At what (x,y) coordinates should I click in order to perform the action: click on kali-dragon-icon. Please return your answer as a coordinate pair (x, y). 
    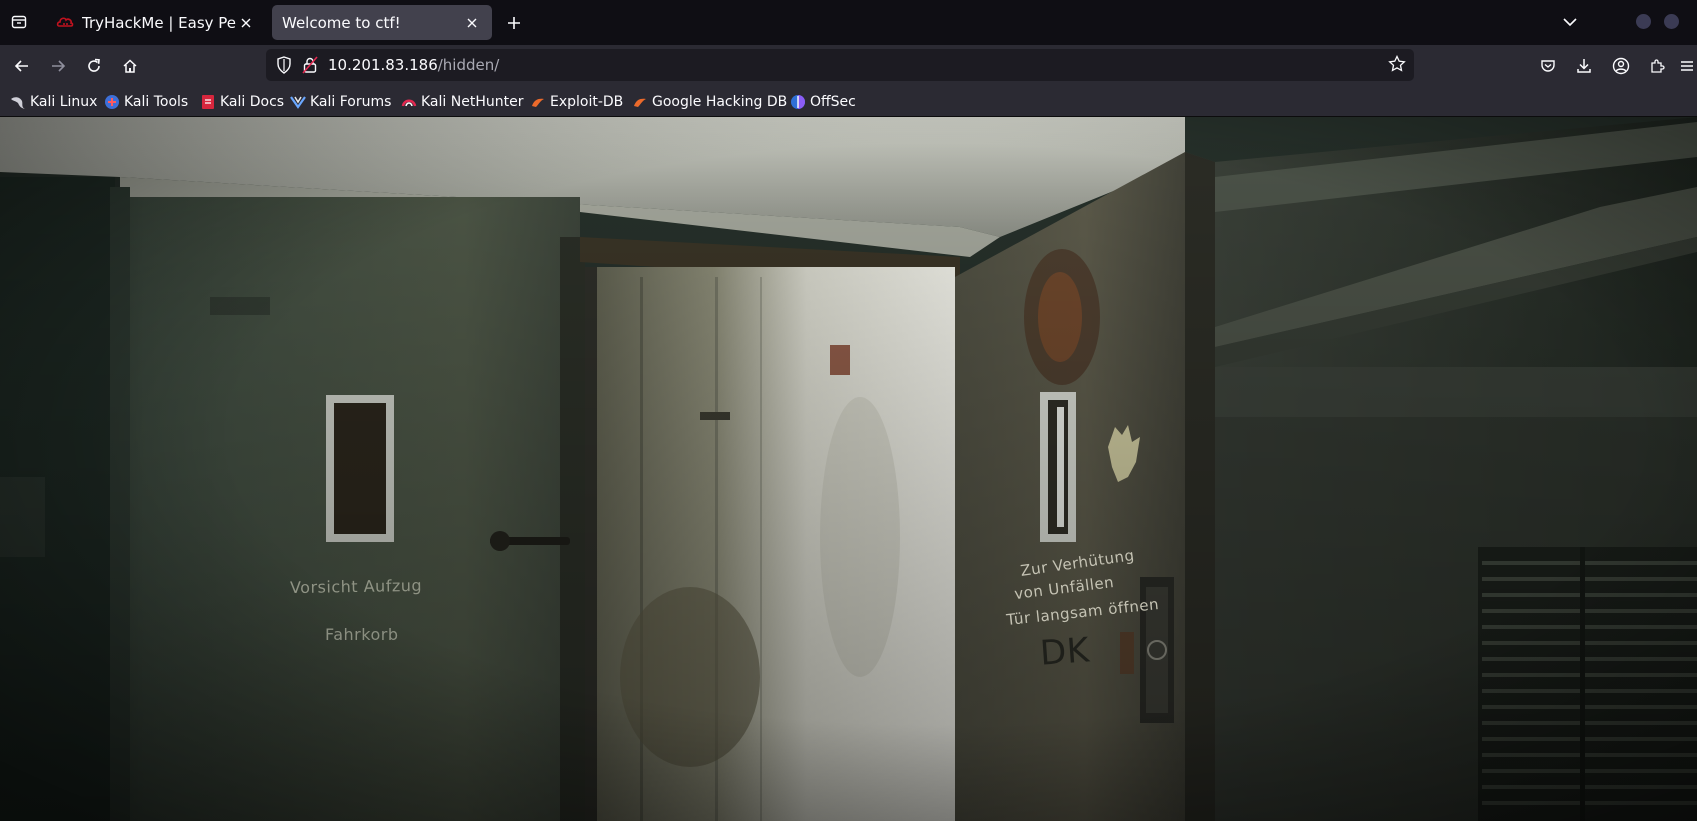
    Looking at the image, I should click on (18, 102).